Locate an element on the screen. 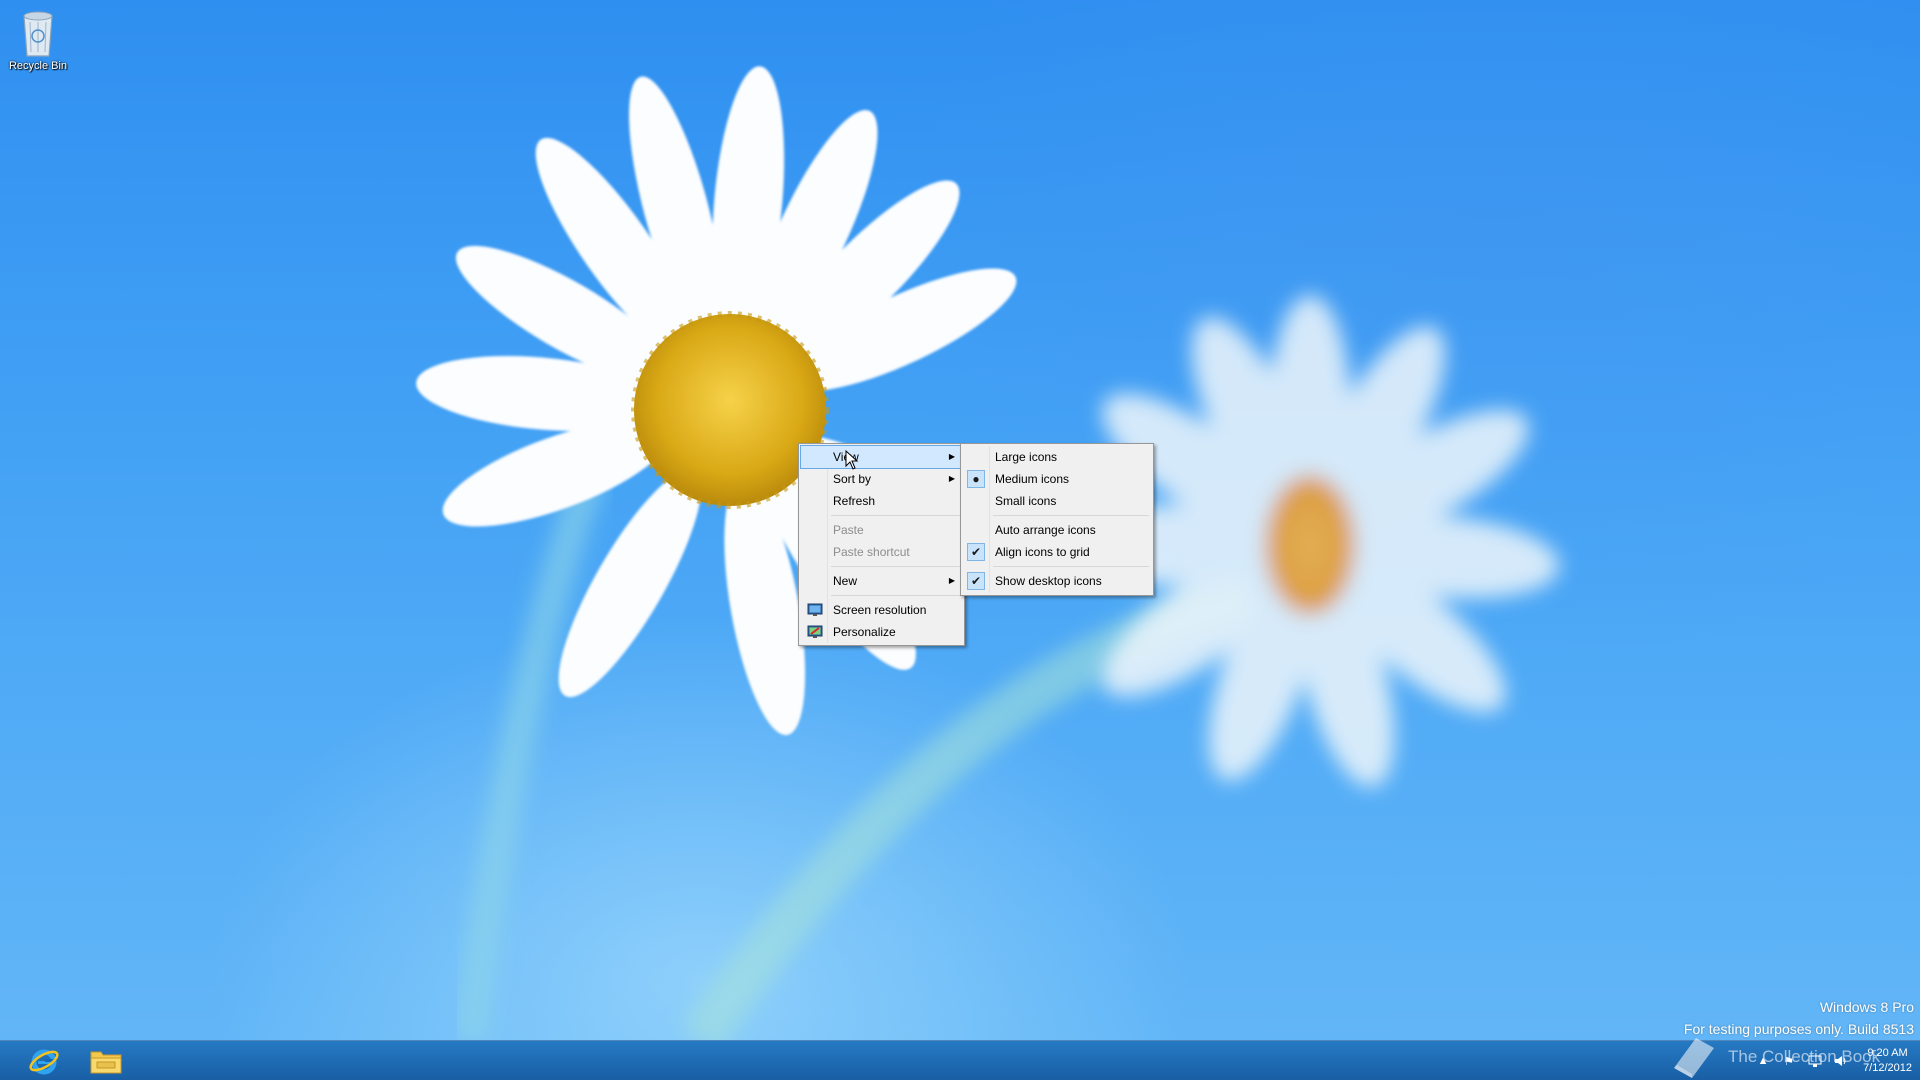 This screenshot has width=1920, height=1080. taskbar: ▲ ⚑ 9:20 AM 7/12/2012 is located at coordinates (960, 1060).